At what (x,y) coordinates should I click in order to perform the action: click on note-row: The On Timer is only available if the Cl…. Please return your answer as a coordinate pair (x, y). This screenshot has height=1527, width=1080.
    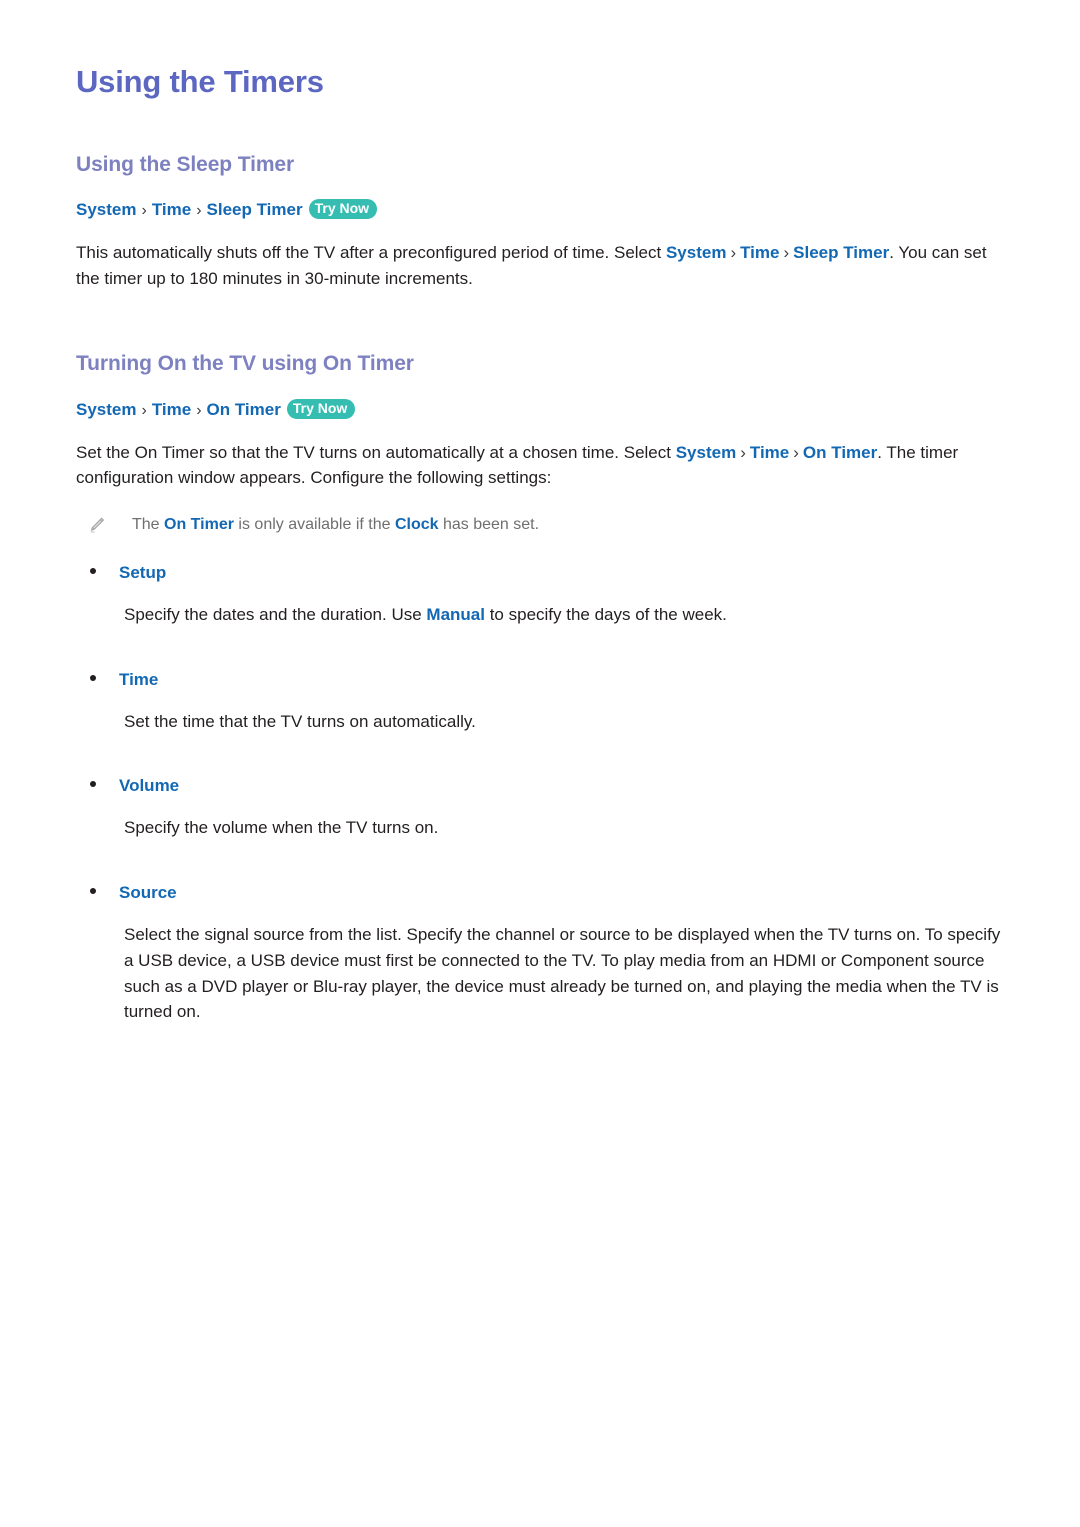
    Looking at the image, I should click on (546, 525).